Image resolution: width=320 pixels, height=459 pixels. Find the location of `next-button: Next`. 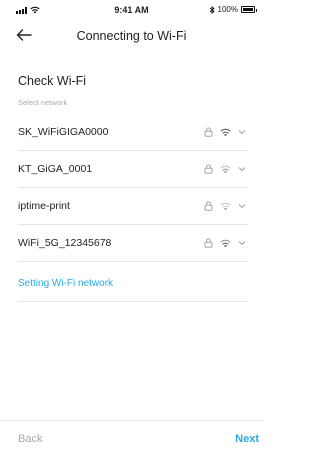

next-button: Next is located at coordinates (247, 439).